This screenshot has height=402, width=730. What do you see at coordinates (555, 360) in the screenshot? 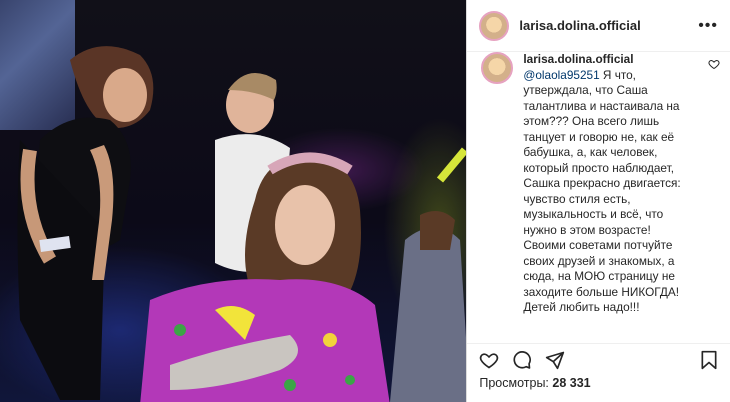
I see `send-icon` at bounding box center [555, 360].